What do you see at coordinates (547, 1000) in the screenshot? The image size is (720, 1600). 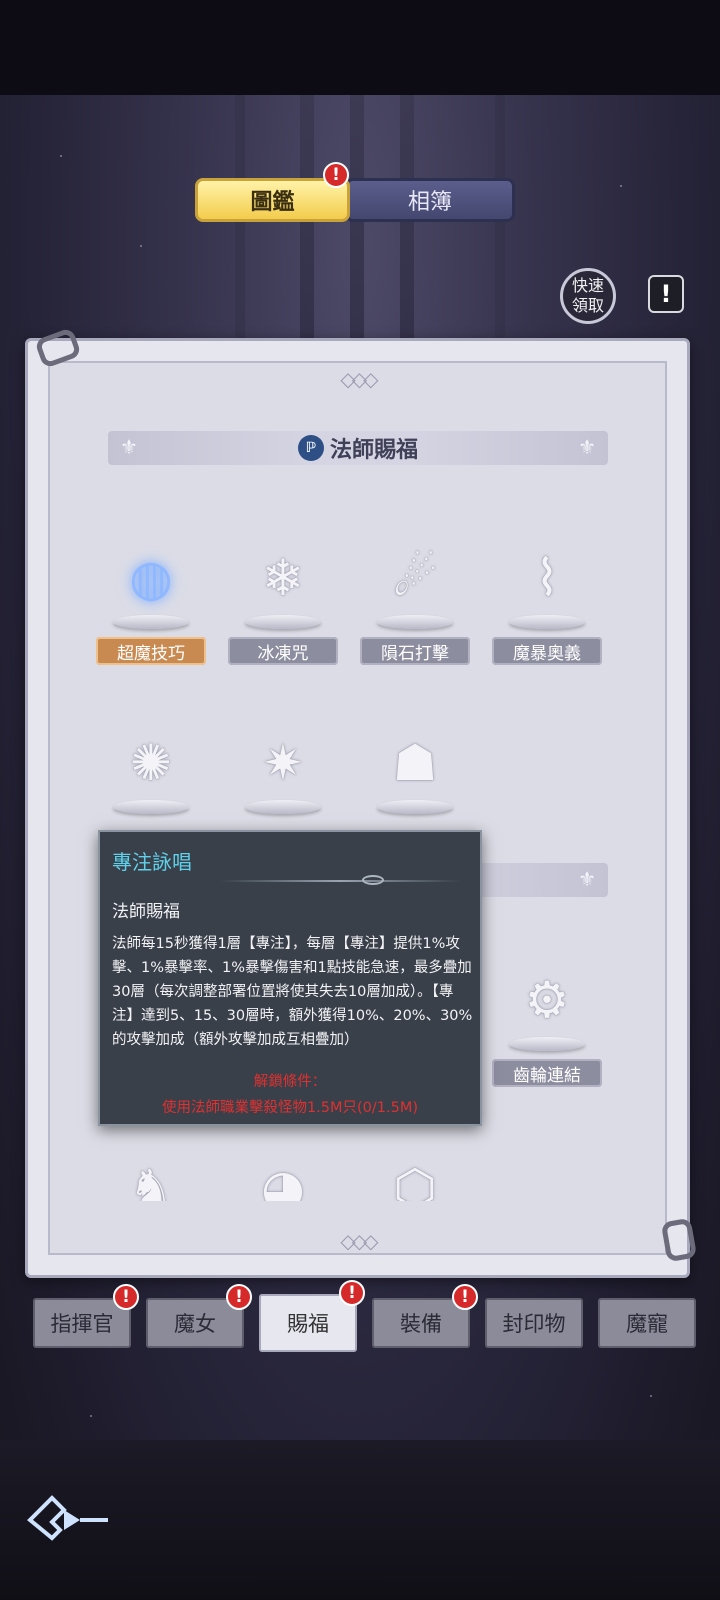 I see `gears-icon: ⚙` at bounding box center [547, 1000].